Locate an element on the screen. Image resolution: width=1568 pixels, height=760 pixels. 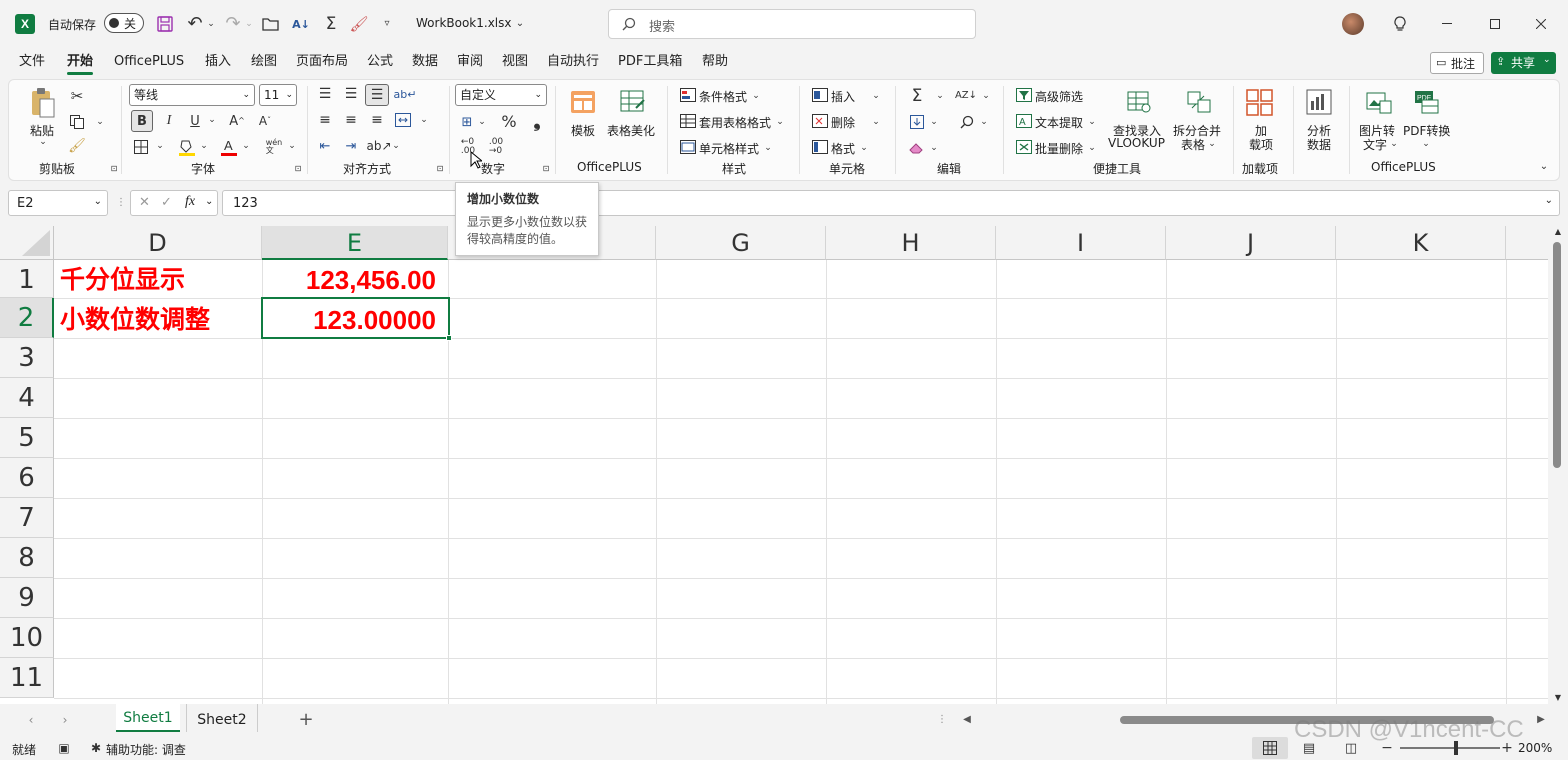
template-label: 模板 is located at coordinates (583, 130).